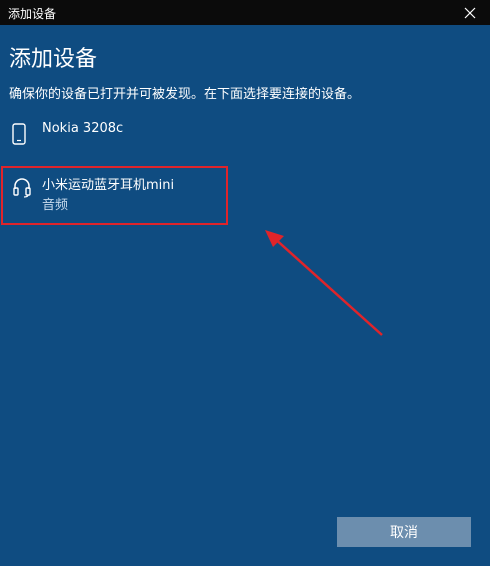 The height and width of the screenshot is (566, 490). I want to click on phone-icon, so click(19, 136).